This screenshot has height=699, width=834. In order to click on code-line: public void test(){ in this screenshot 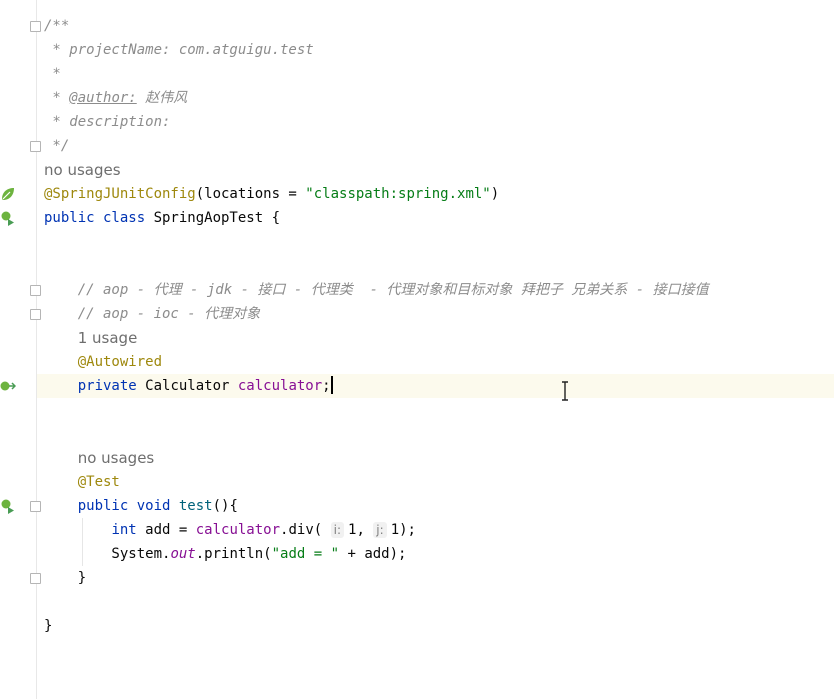, I will do `click(435, 506)`.